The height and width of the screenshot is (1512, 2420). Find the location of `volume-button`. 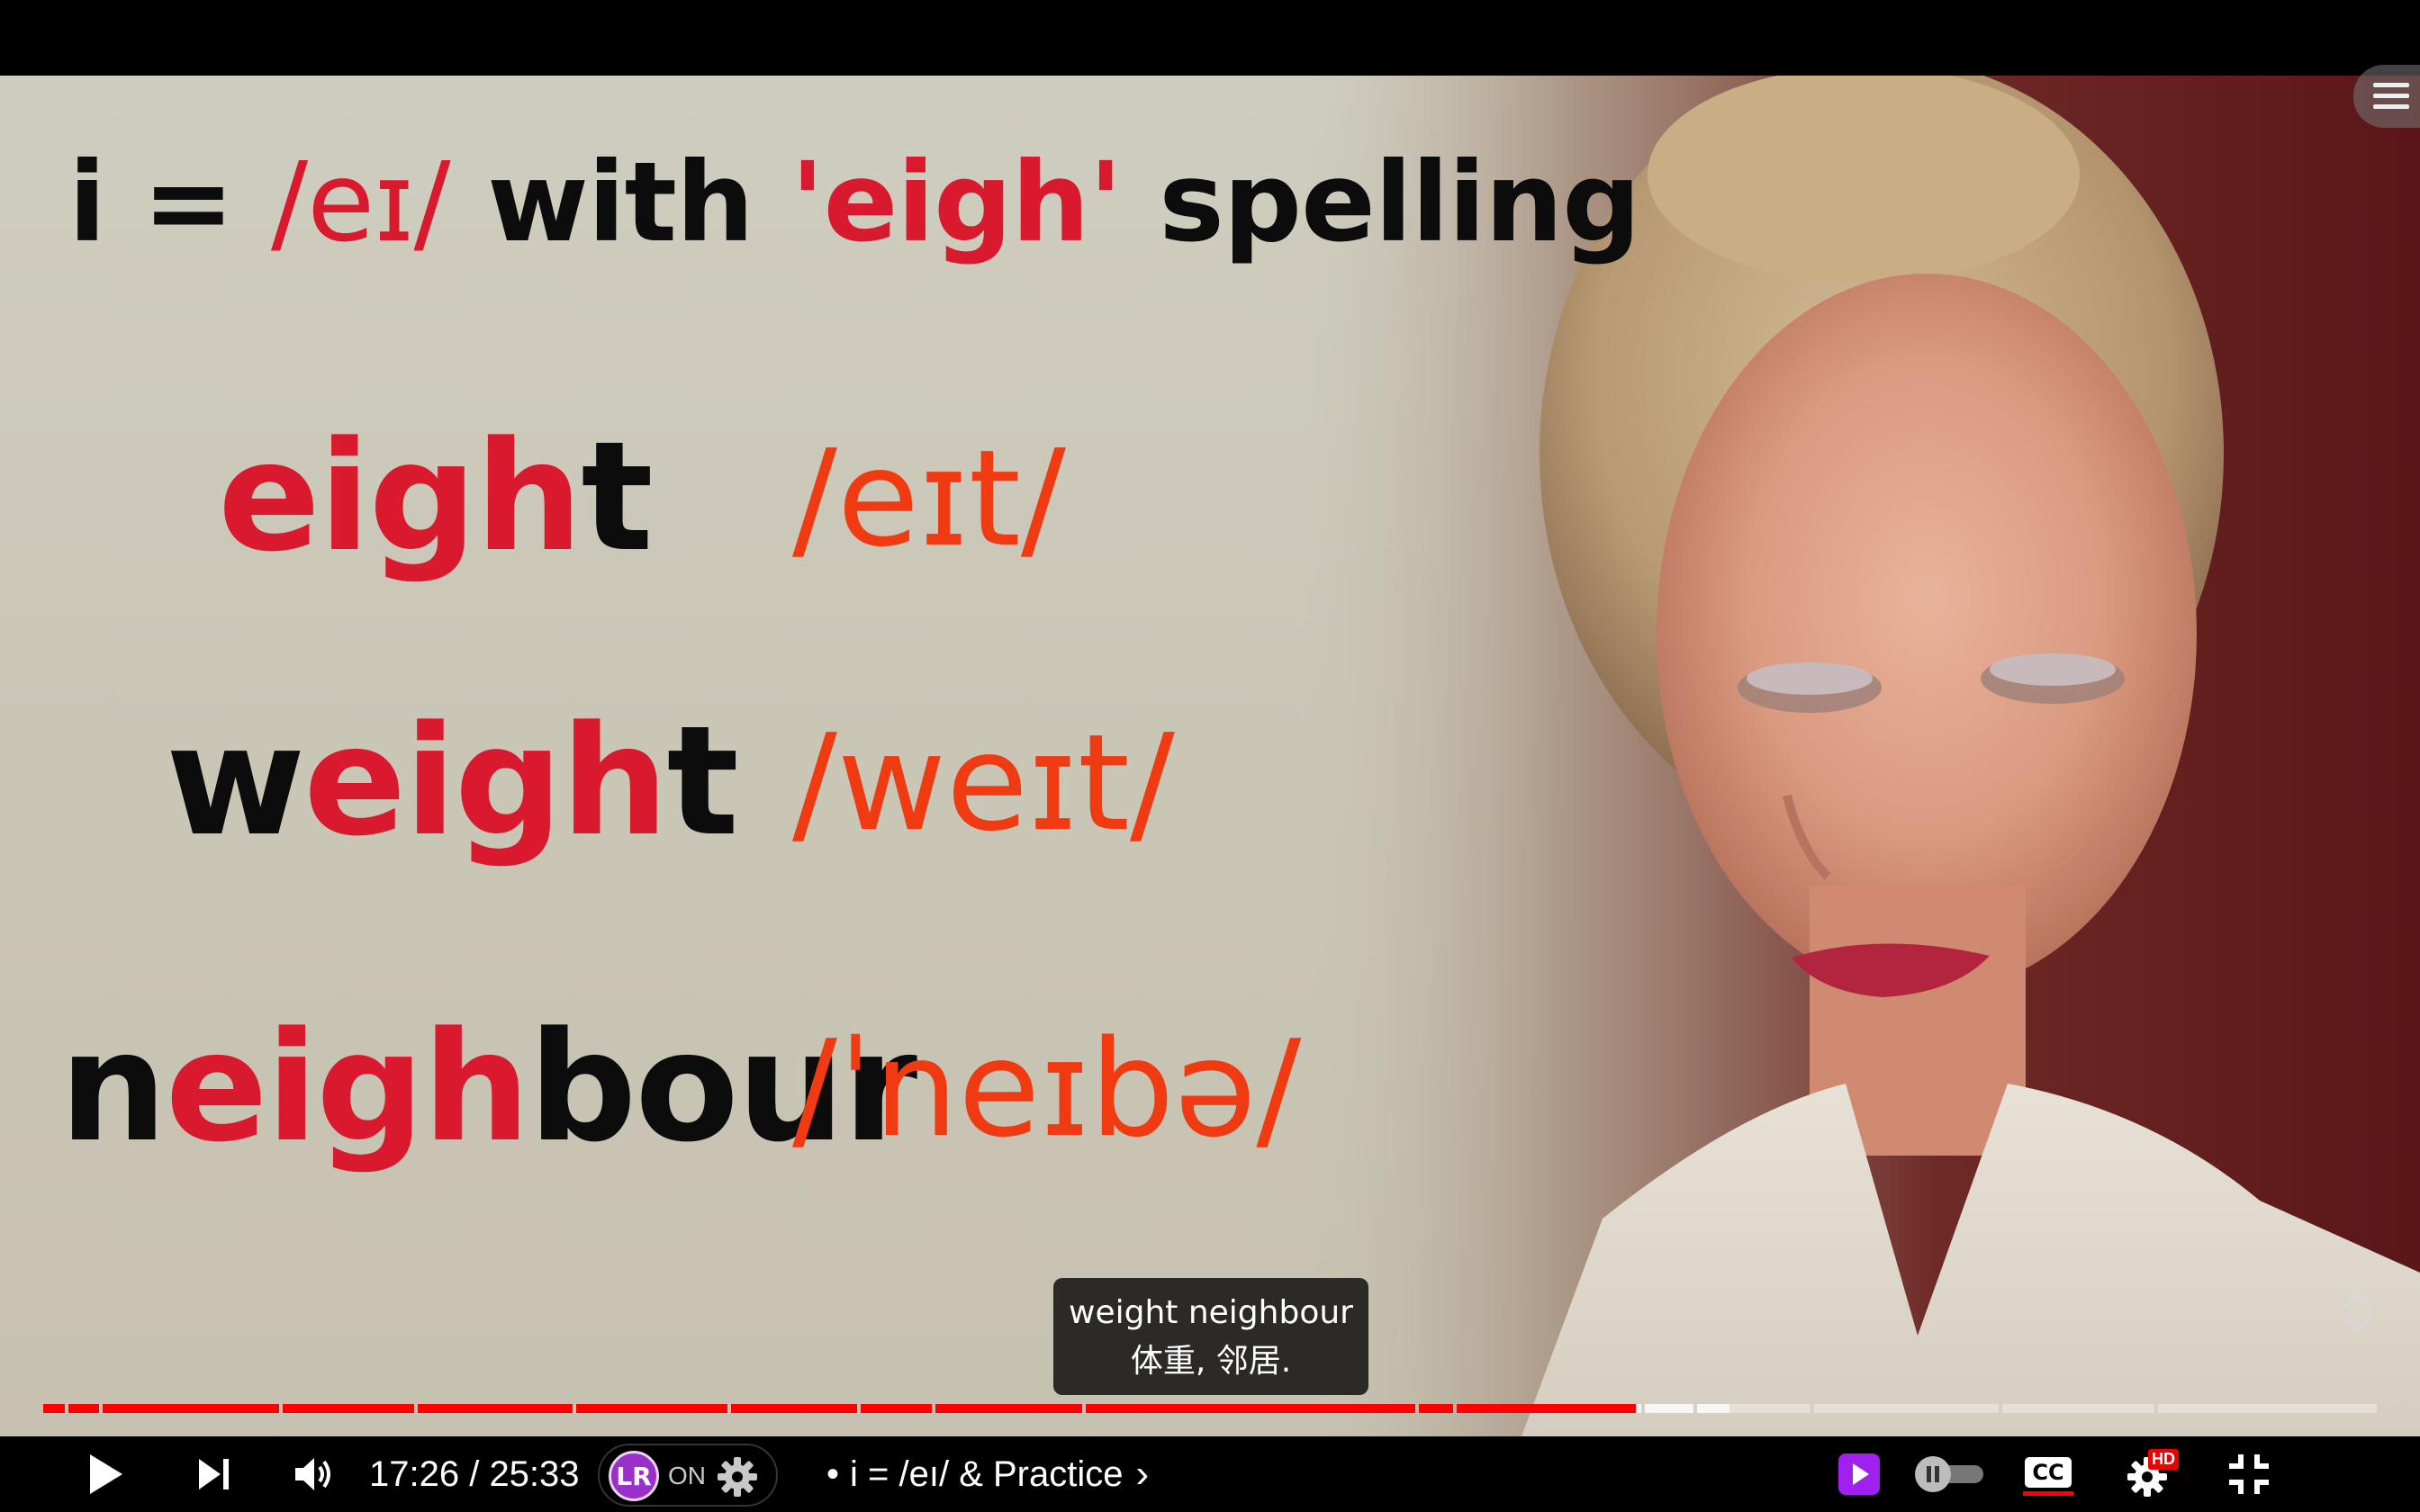

volume-button is located at coordinates (313, 1474).